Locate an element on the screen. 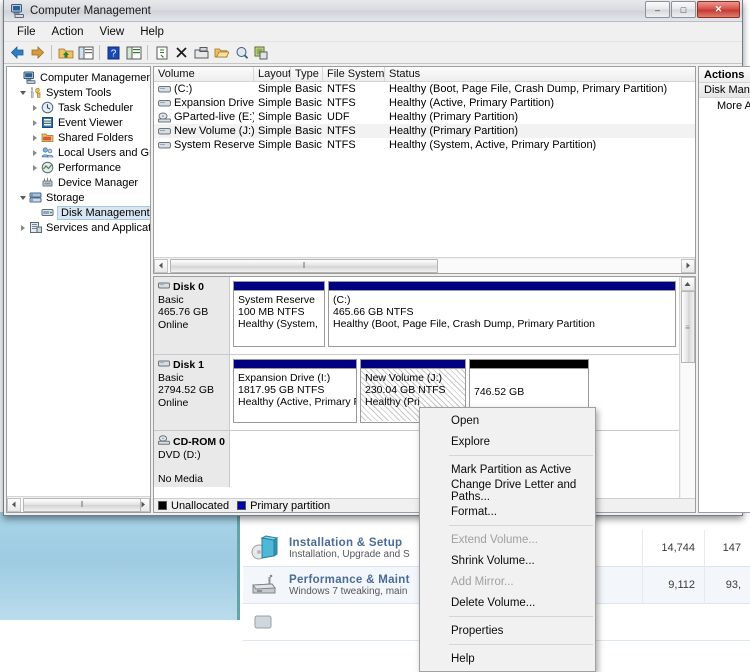  disk-info-panel: Disk 1 Basic 2794.52 GB Online is located at coordinates (192, 392).